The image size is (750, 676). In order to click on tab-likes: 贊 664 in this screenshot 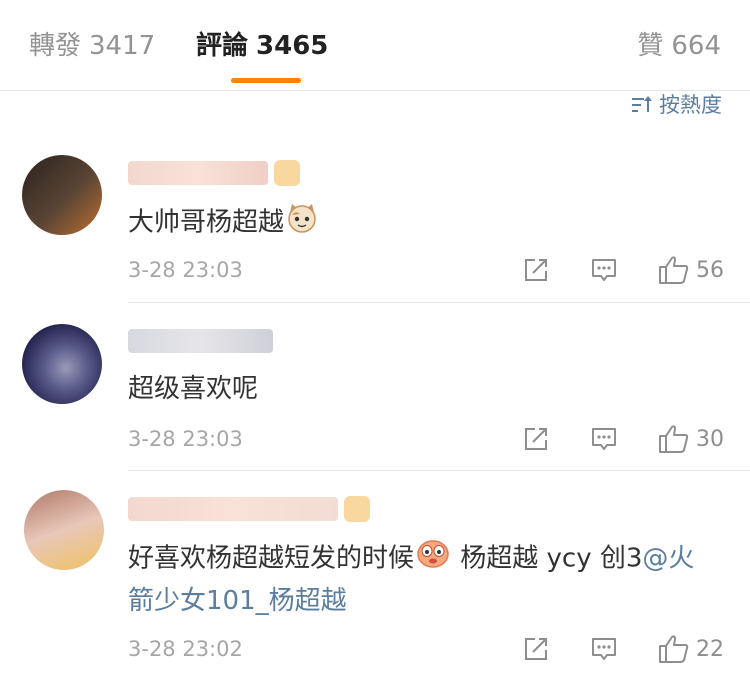, I will do `click(679, 46)`.